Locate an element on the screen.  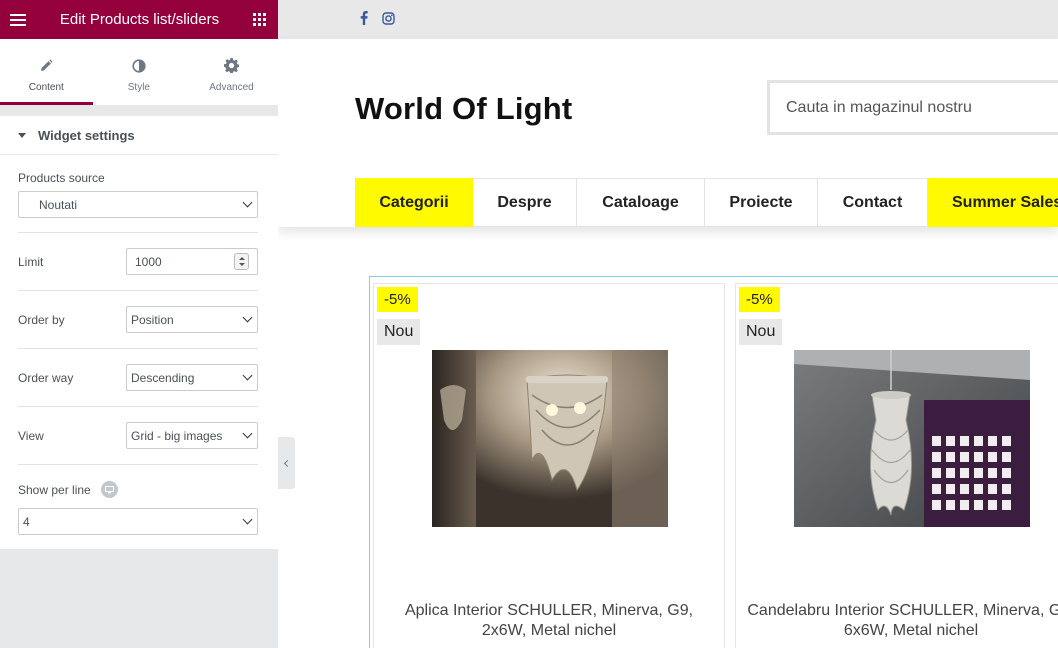
control-view: View Grid - big images is located at coordinates (138, 436).